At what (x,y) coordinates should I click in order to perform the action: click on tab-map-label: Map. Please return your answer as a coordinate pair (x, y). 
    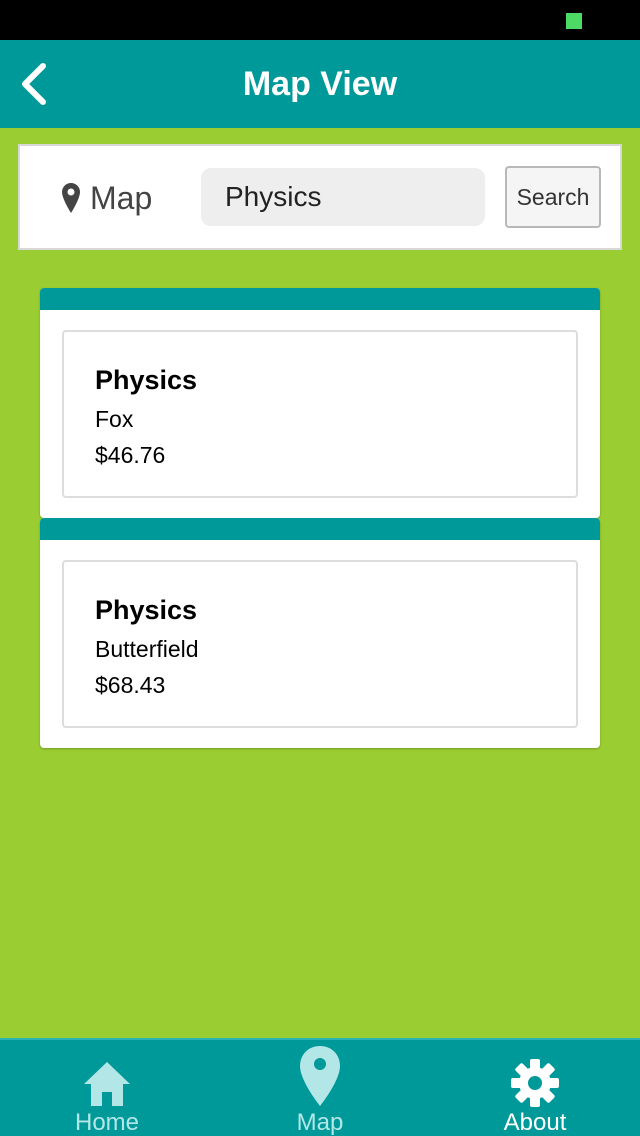
    Looking at the image, I should click on (320, 1122).